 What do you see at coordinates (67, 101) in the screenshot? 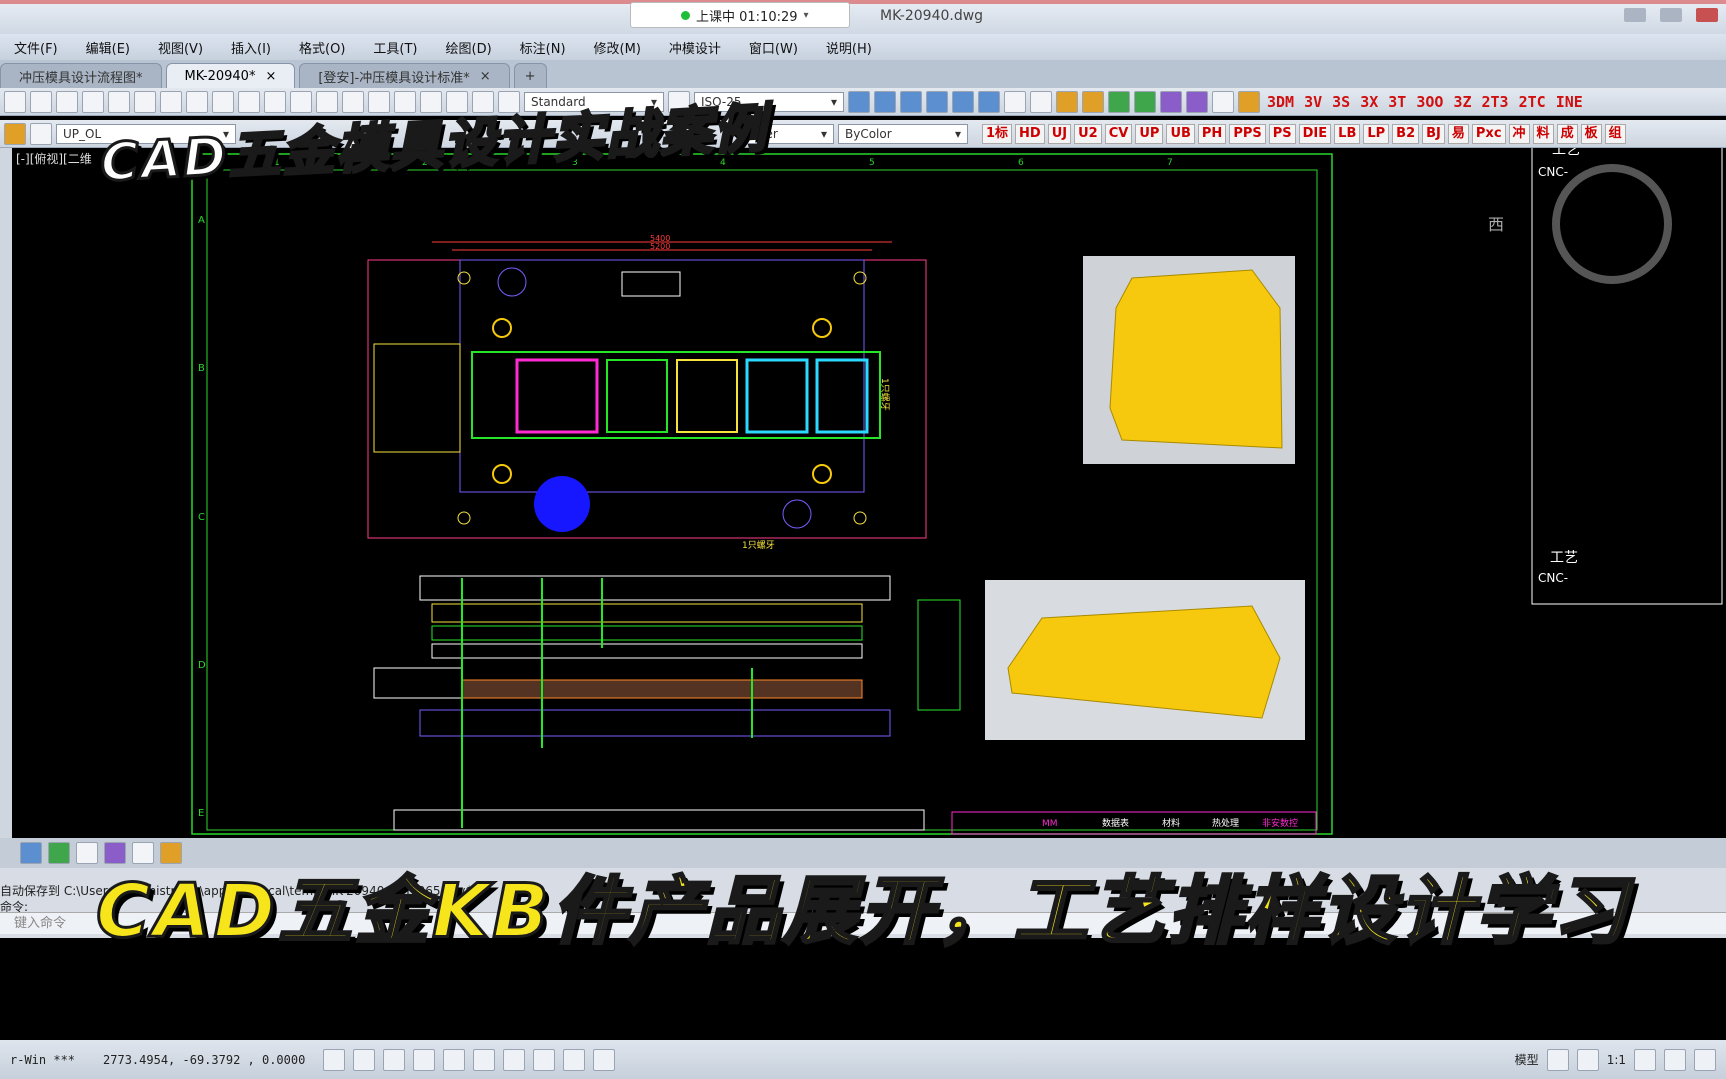
I see `print-icon` at bounding box center [67, 101].